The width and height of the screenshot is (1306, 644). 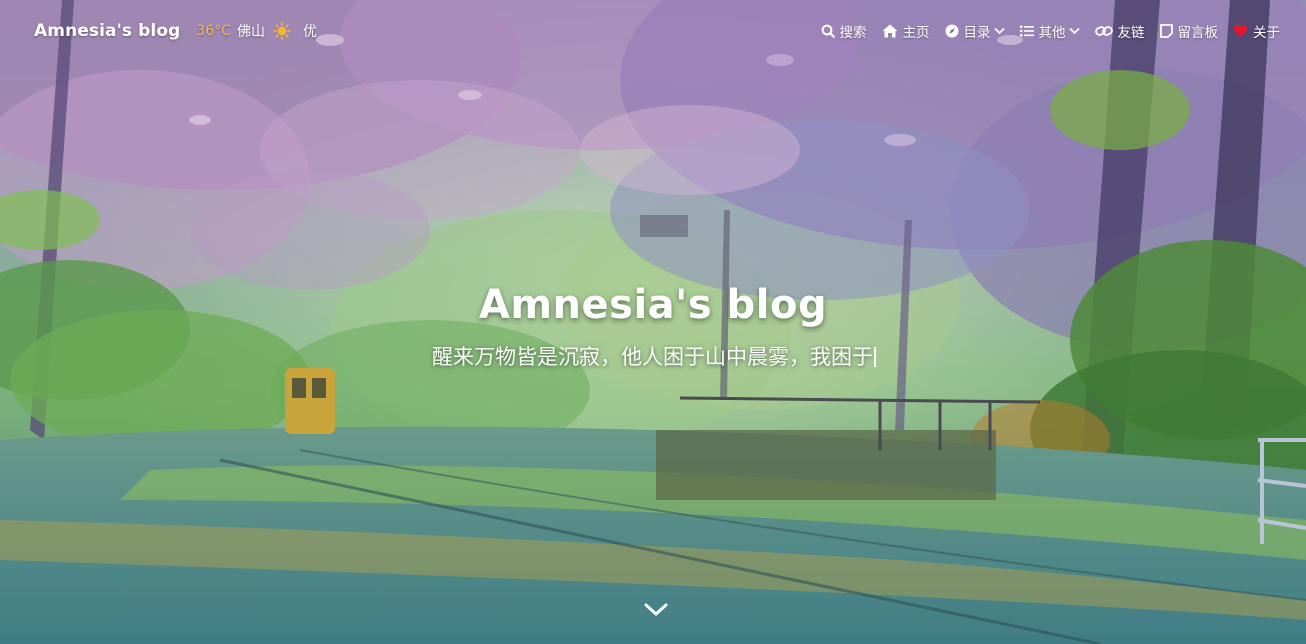 I want to click on nav-item-label: 目录, so click(x=977, y=33).